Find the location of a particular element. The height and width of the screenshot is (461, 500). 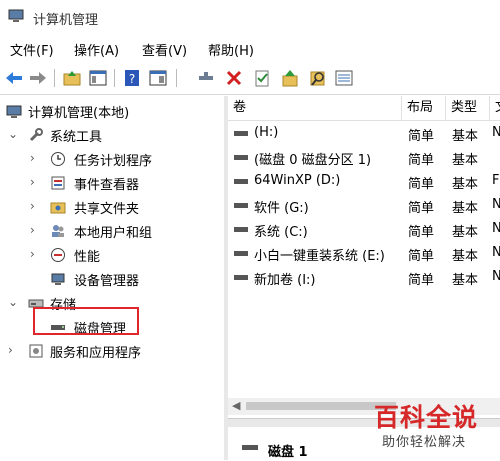

menu-view: 查看(V) is located at coordinates (164, 49).